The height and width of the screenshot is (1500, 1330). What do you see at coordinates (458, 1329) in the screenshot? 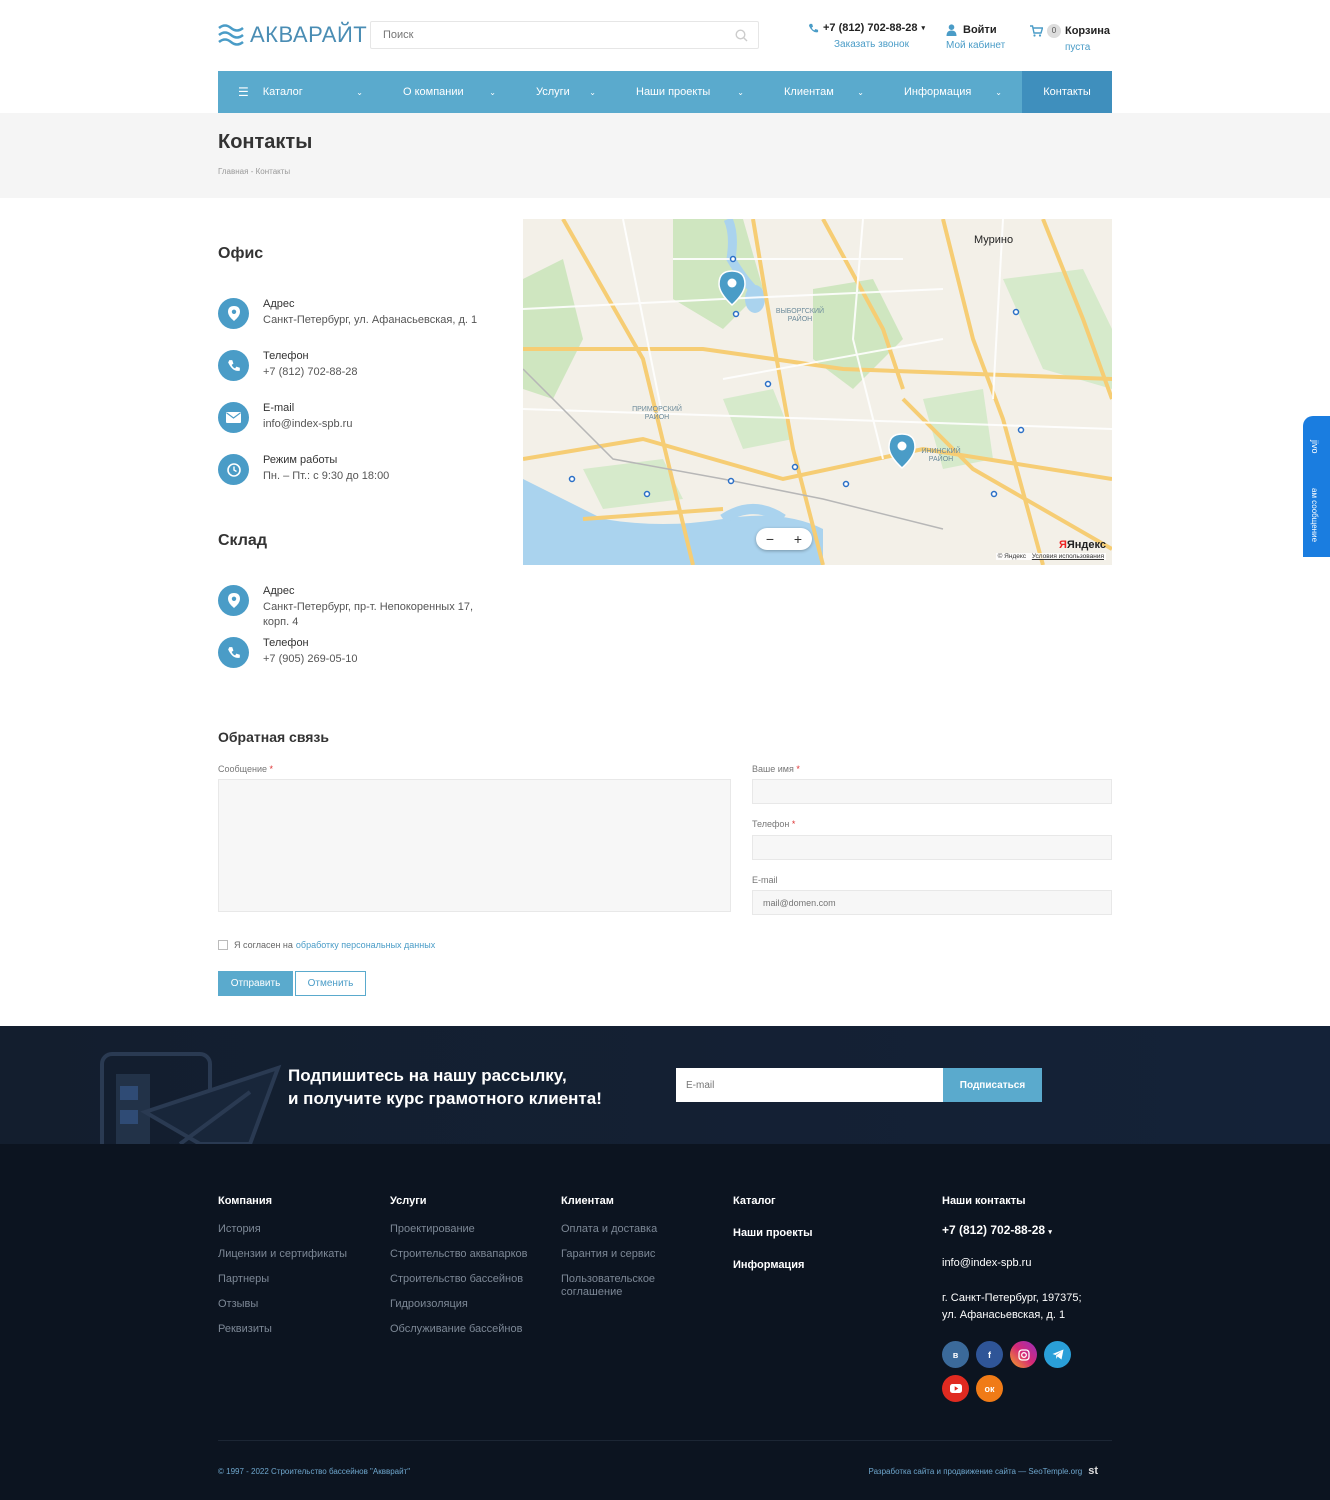
I see `footer-link: Обслуживание бассейнов` at bounding box center [458, 1329].